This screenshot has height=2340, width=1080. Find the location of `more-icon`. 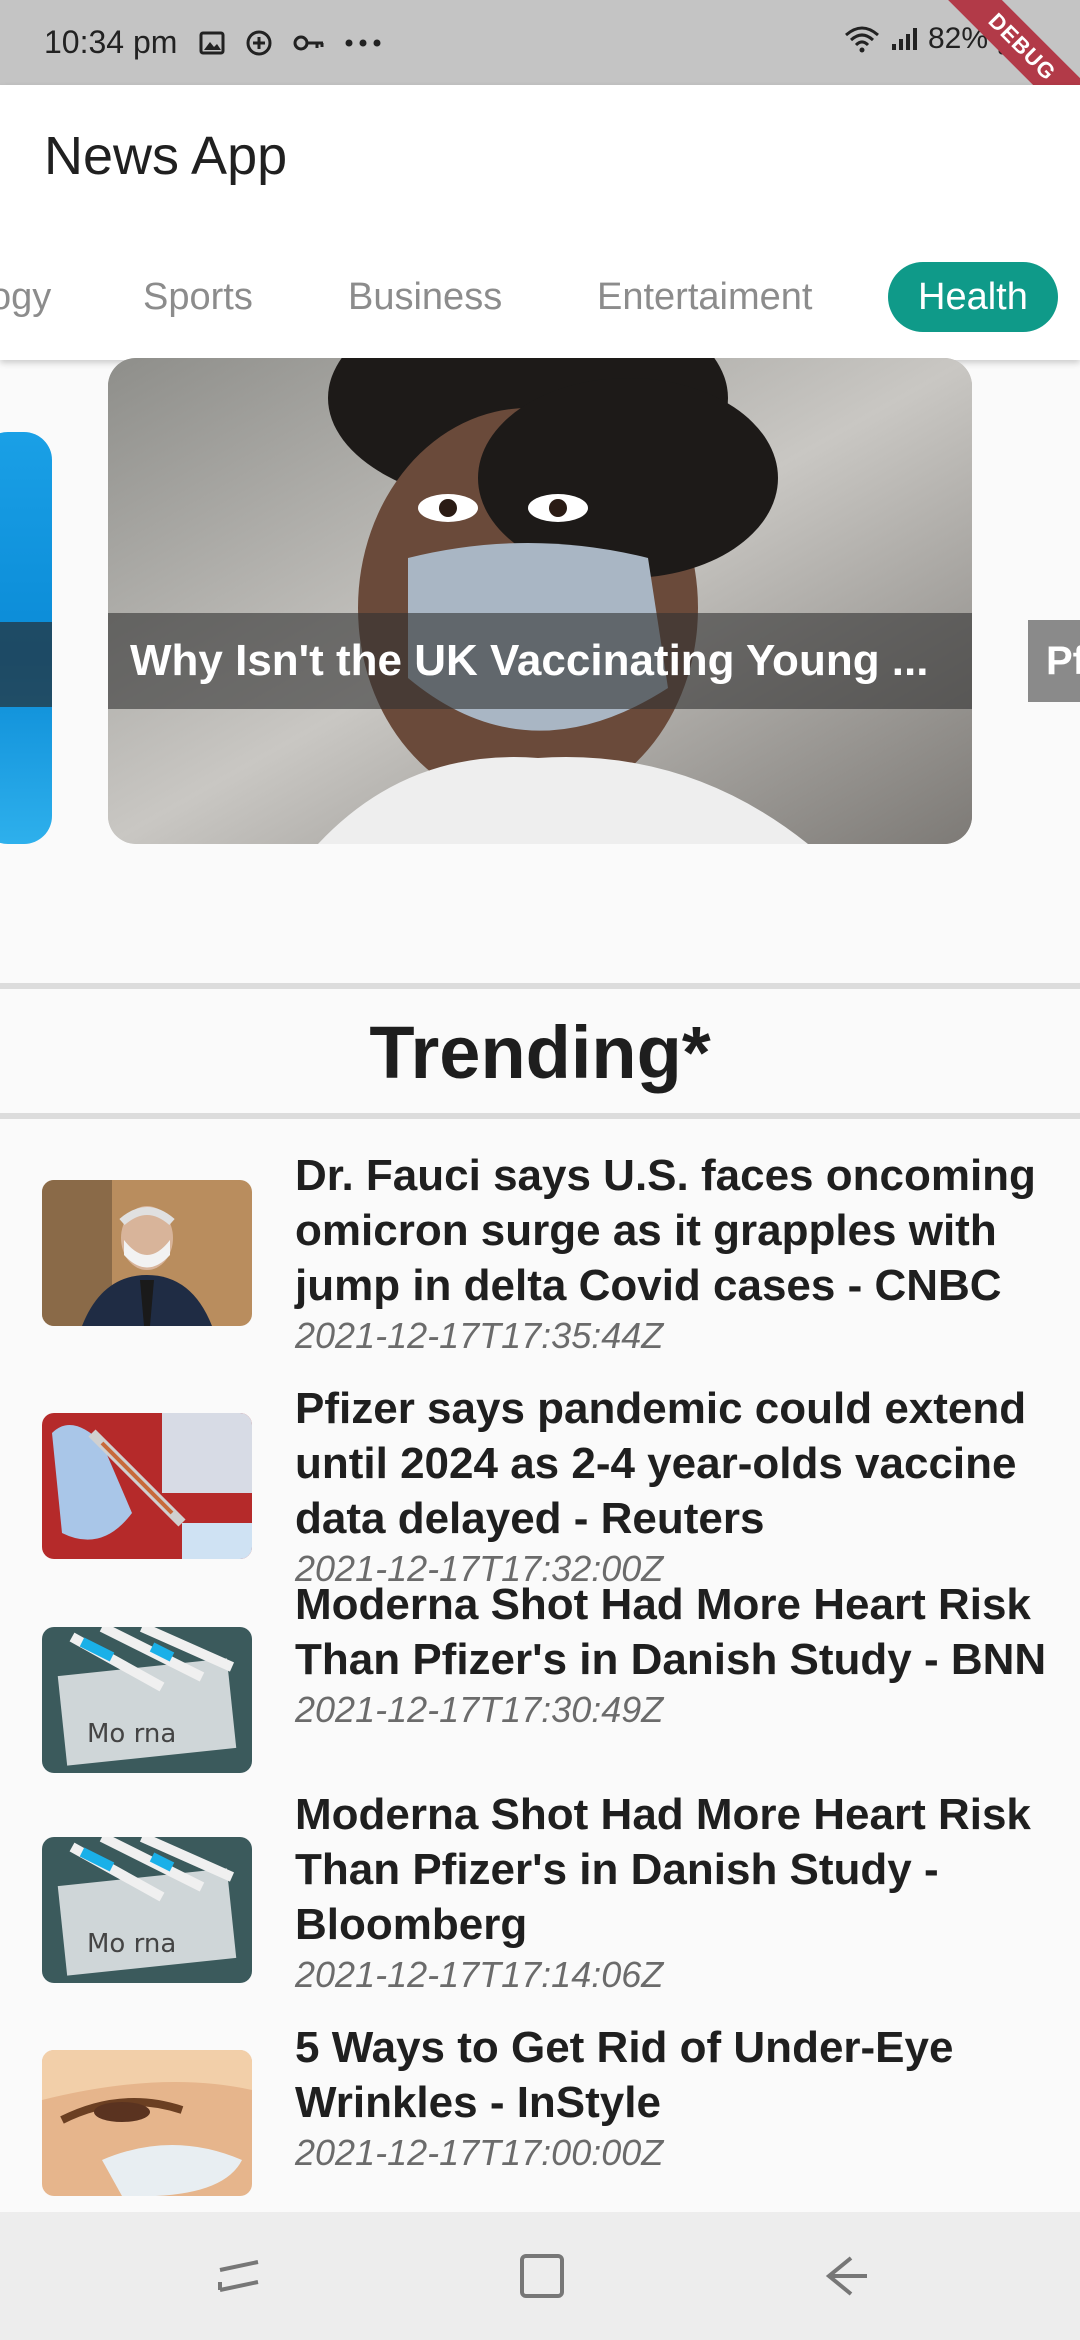

more-icon is located at coordinates (363, 42).